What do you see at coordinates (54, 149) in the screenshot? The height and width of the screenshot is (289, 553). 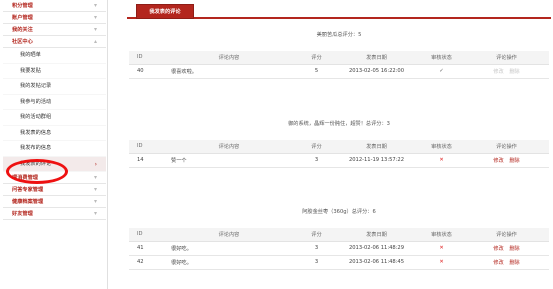 I see `sidebar-item-published-info: 我发布的信息` at bounding box center [54, 149].